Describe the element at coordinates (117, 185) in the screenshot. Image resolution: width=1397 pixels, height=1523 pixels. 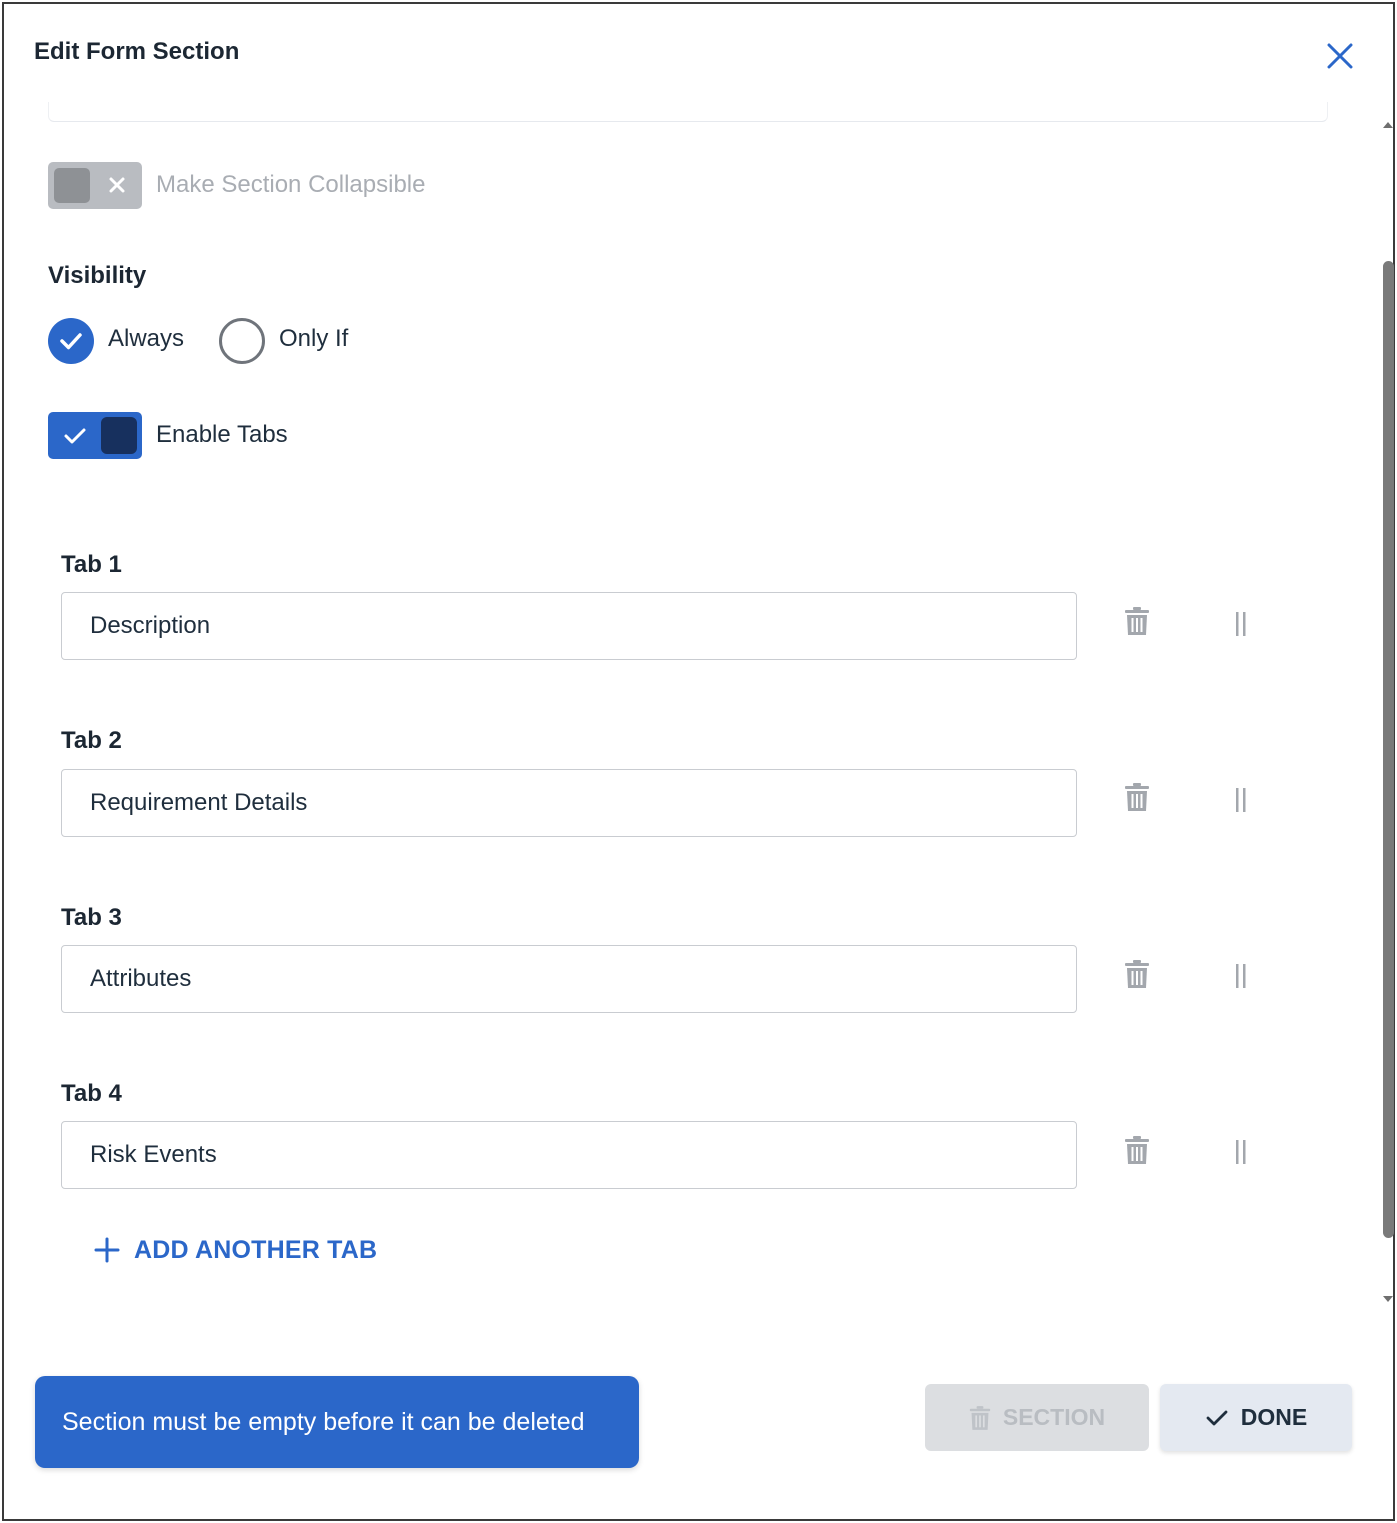
I see `x-icon` at that location.